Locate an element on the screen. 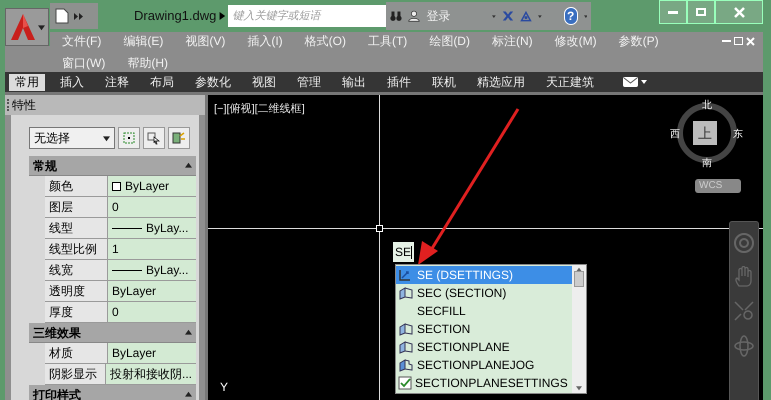 The height and width of the screenshot is (400, 771). property-label: 图层 is located at coordinates (61, 207).